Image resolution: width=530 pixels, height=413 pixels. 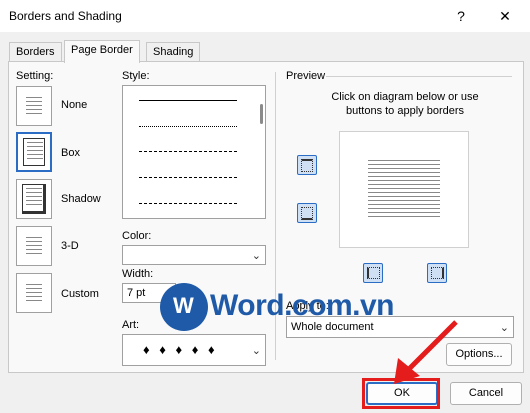 I want to click on window-title: Borders and Shading, so click(x=65, y=16).